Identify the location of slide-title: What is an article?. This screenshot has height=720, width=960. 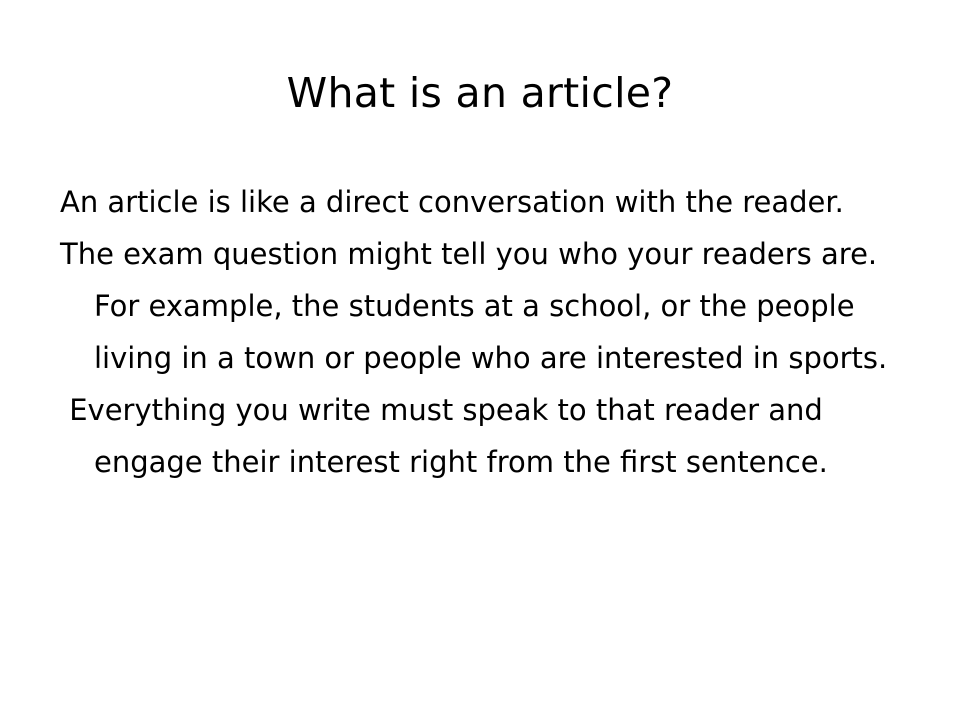
(480, 93).